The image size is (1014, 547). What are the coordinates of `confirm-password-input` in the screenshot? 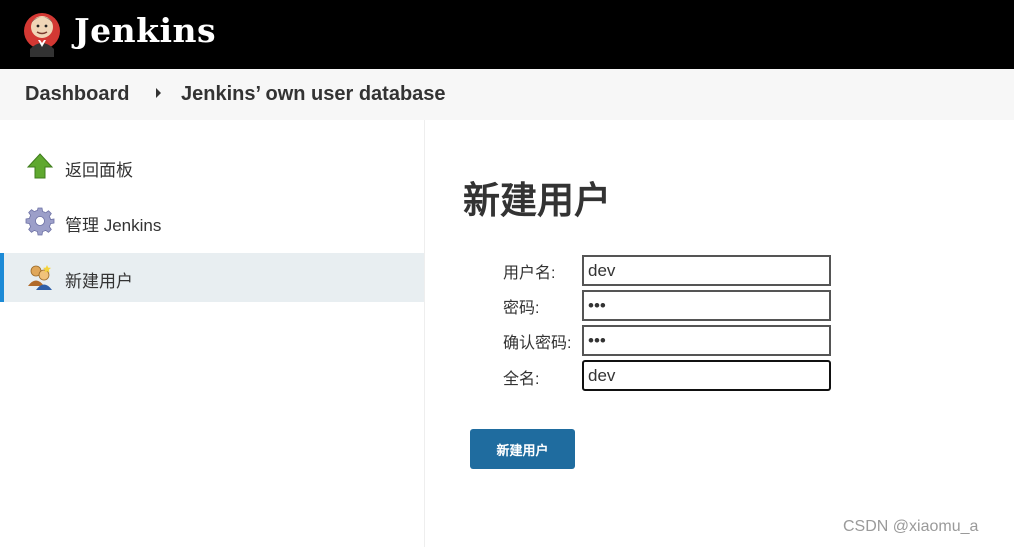 It's located at (706, 340).